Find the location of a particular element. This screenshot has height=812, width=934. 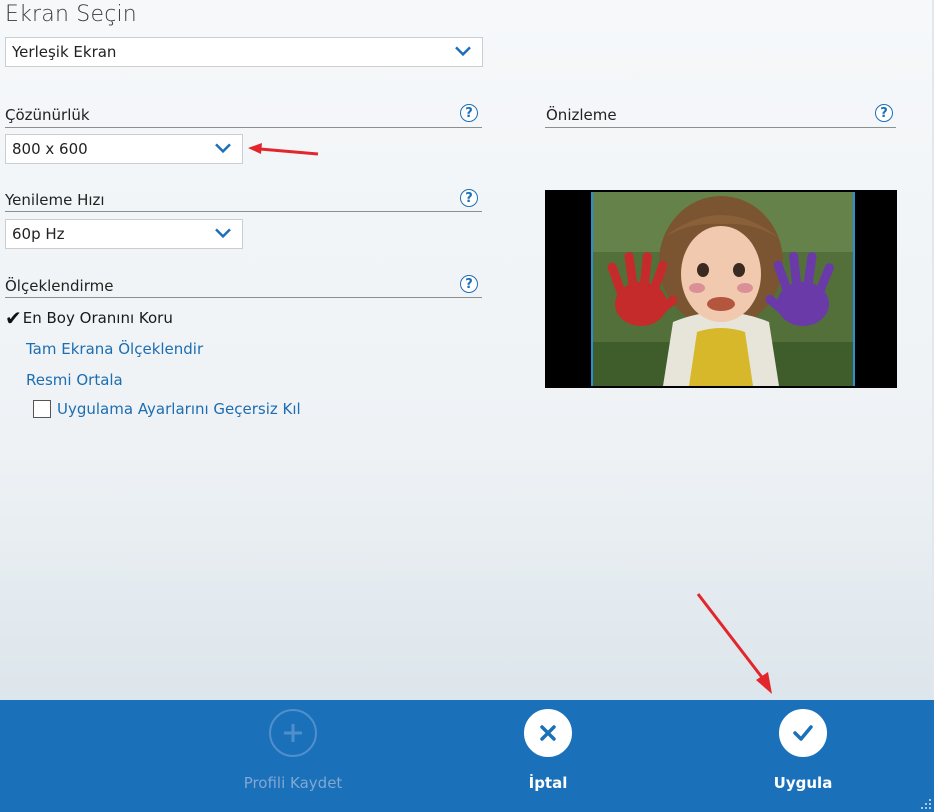

preview-photo is located at coordinates (723, 289).